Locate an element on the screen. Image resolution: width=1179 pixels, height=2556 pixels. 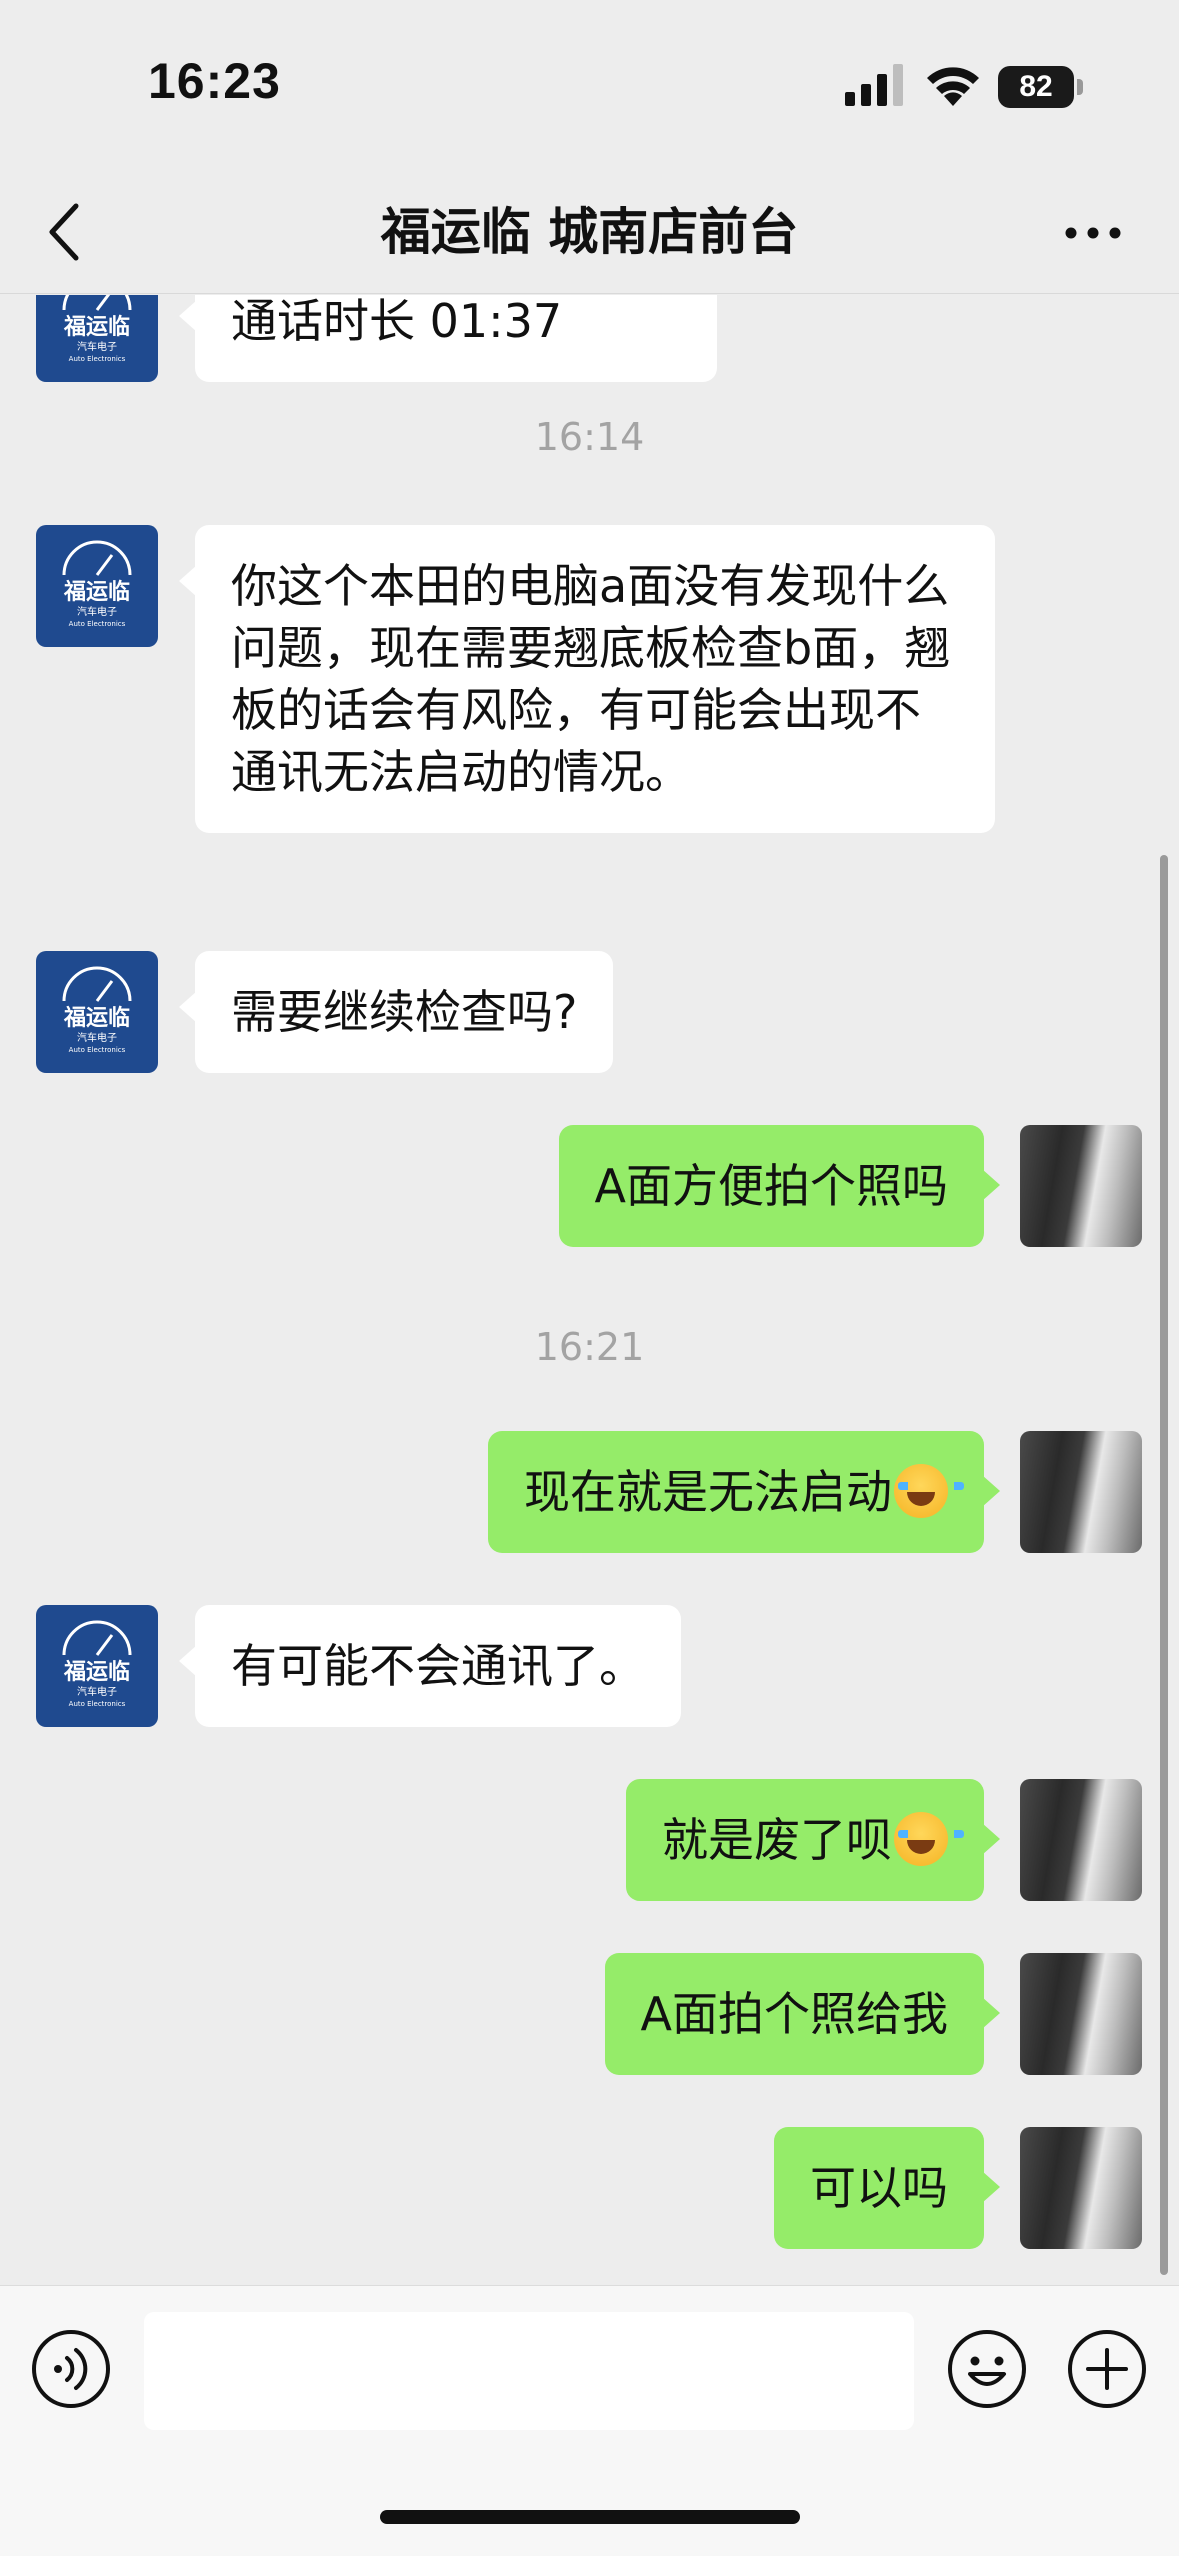
outgoing-message-bubble: A面方便拍个照吗 is located at coordinates (779, 1186).